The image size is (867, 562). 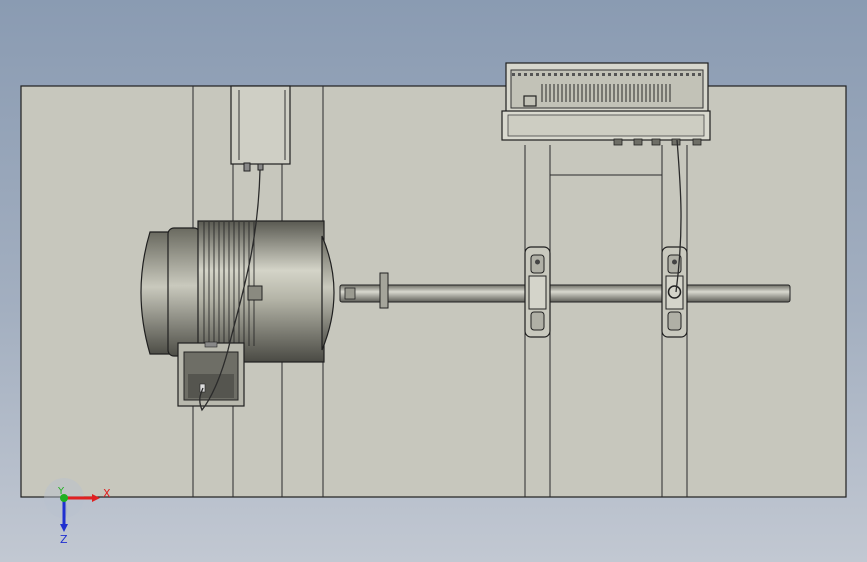 I want to click on sensor-bracket, so click(x=260, y=128).